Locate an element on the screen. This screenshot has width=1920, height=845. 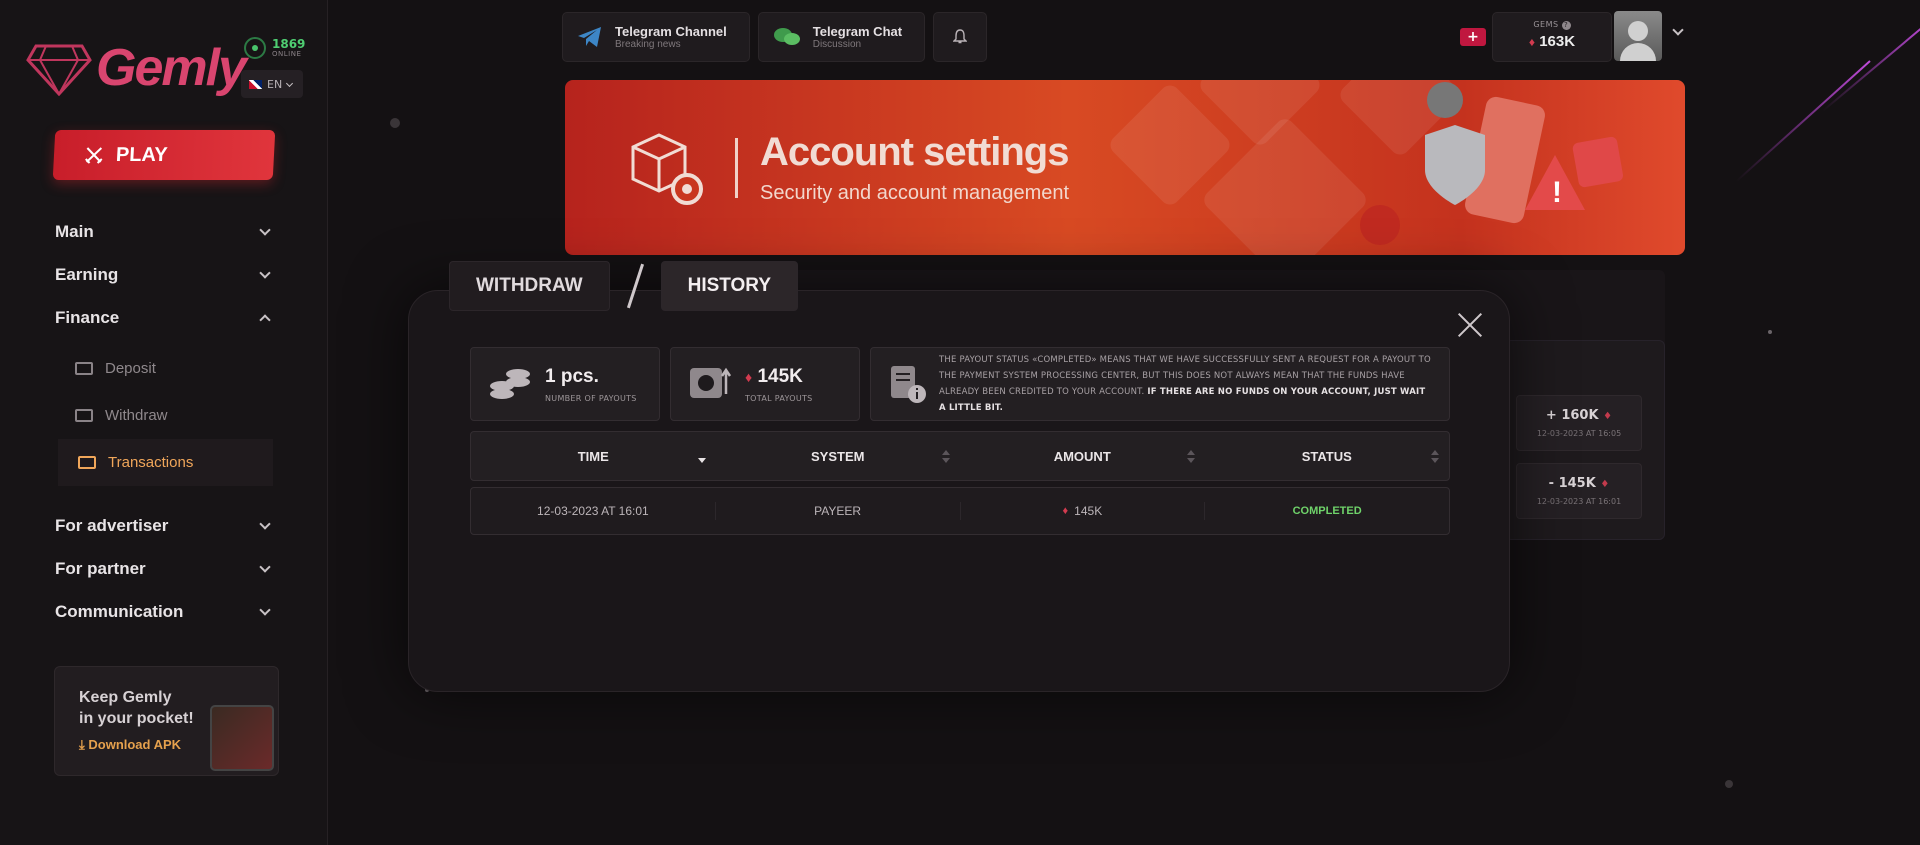
column-label: AMOUNT is located at coordinates (1082, 456).